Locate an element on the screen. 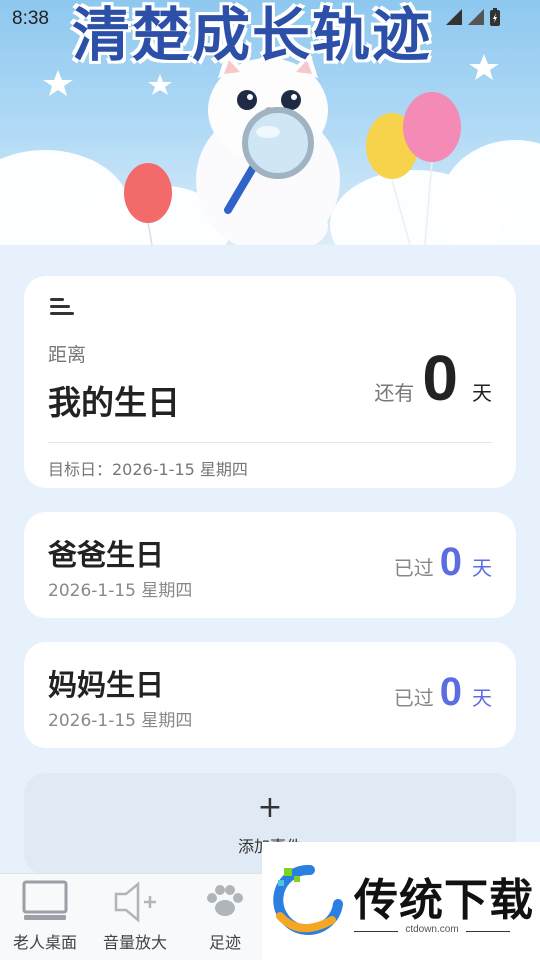 The width and height of the screenshot is (540, 960). nav-item-footprint: 足迹 is located at coordinates (225, 917).